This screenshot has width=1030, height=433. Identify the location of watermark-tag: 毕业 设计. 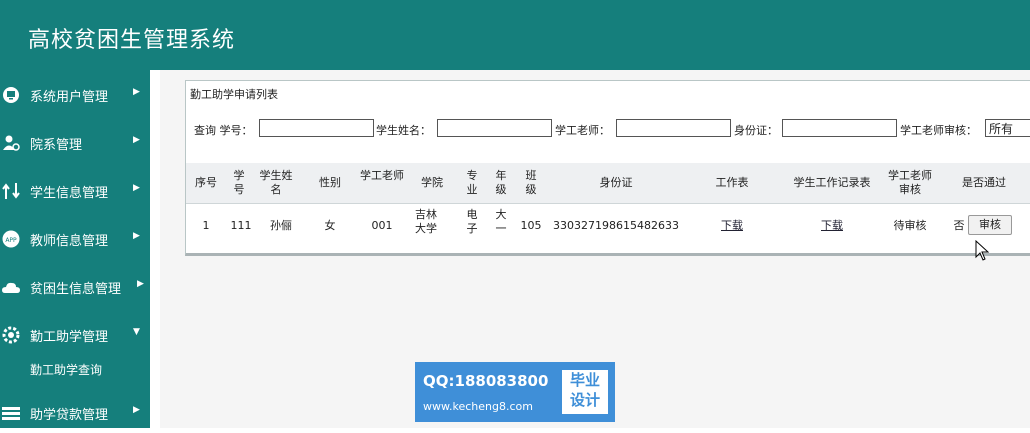
(585, 392).